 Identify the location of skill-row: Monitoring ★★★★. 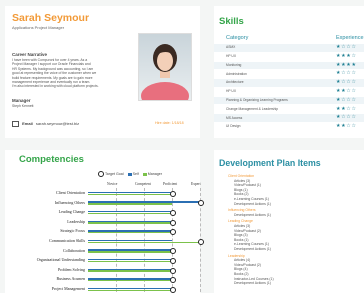
(289, 65).